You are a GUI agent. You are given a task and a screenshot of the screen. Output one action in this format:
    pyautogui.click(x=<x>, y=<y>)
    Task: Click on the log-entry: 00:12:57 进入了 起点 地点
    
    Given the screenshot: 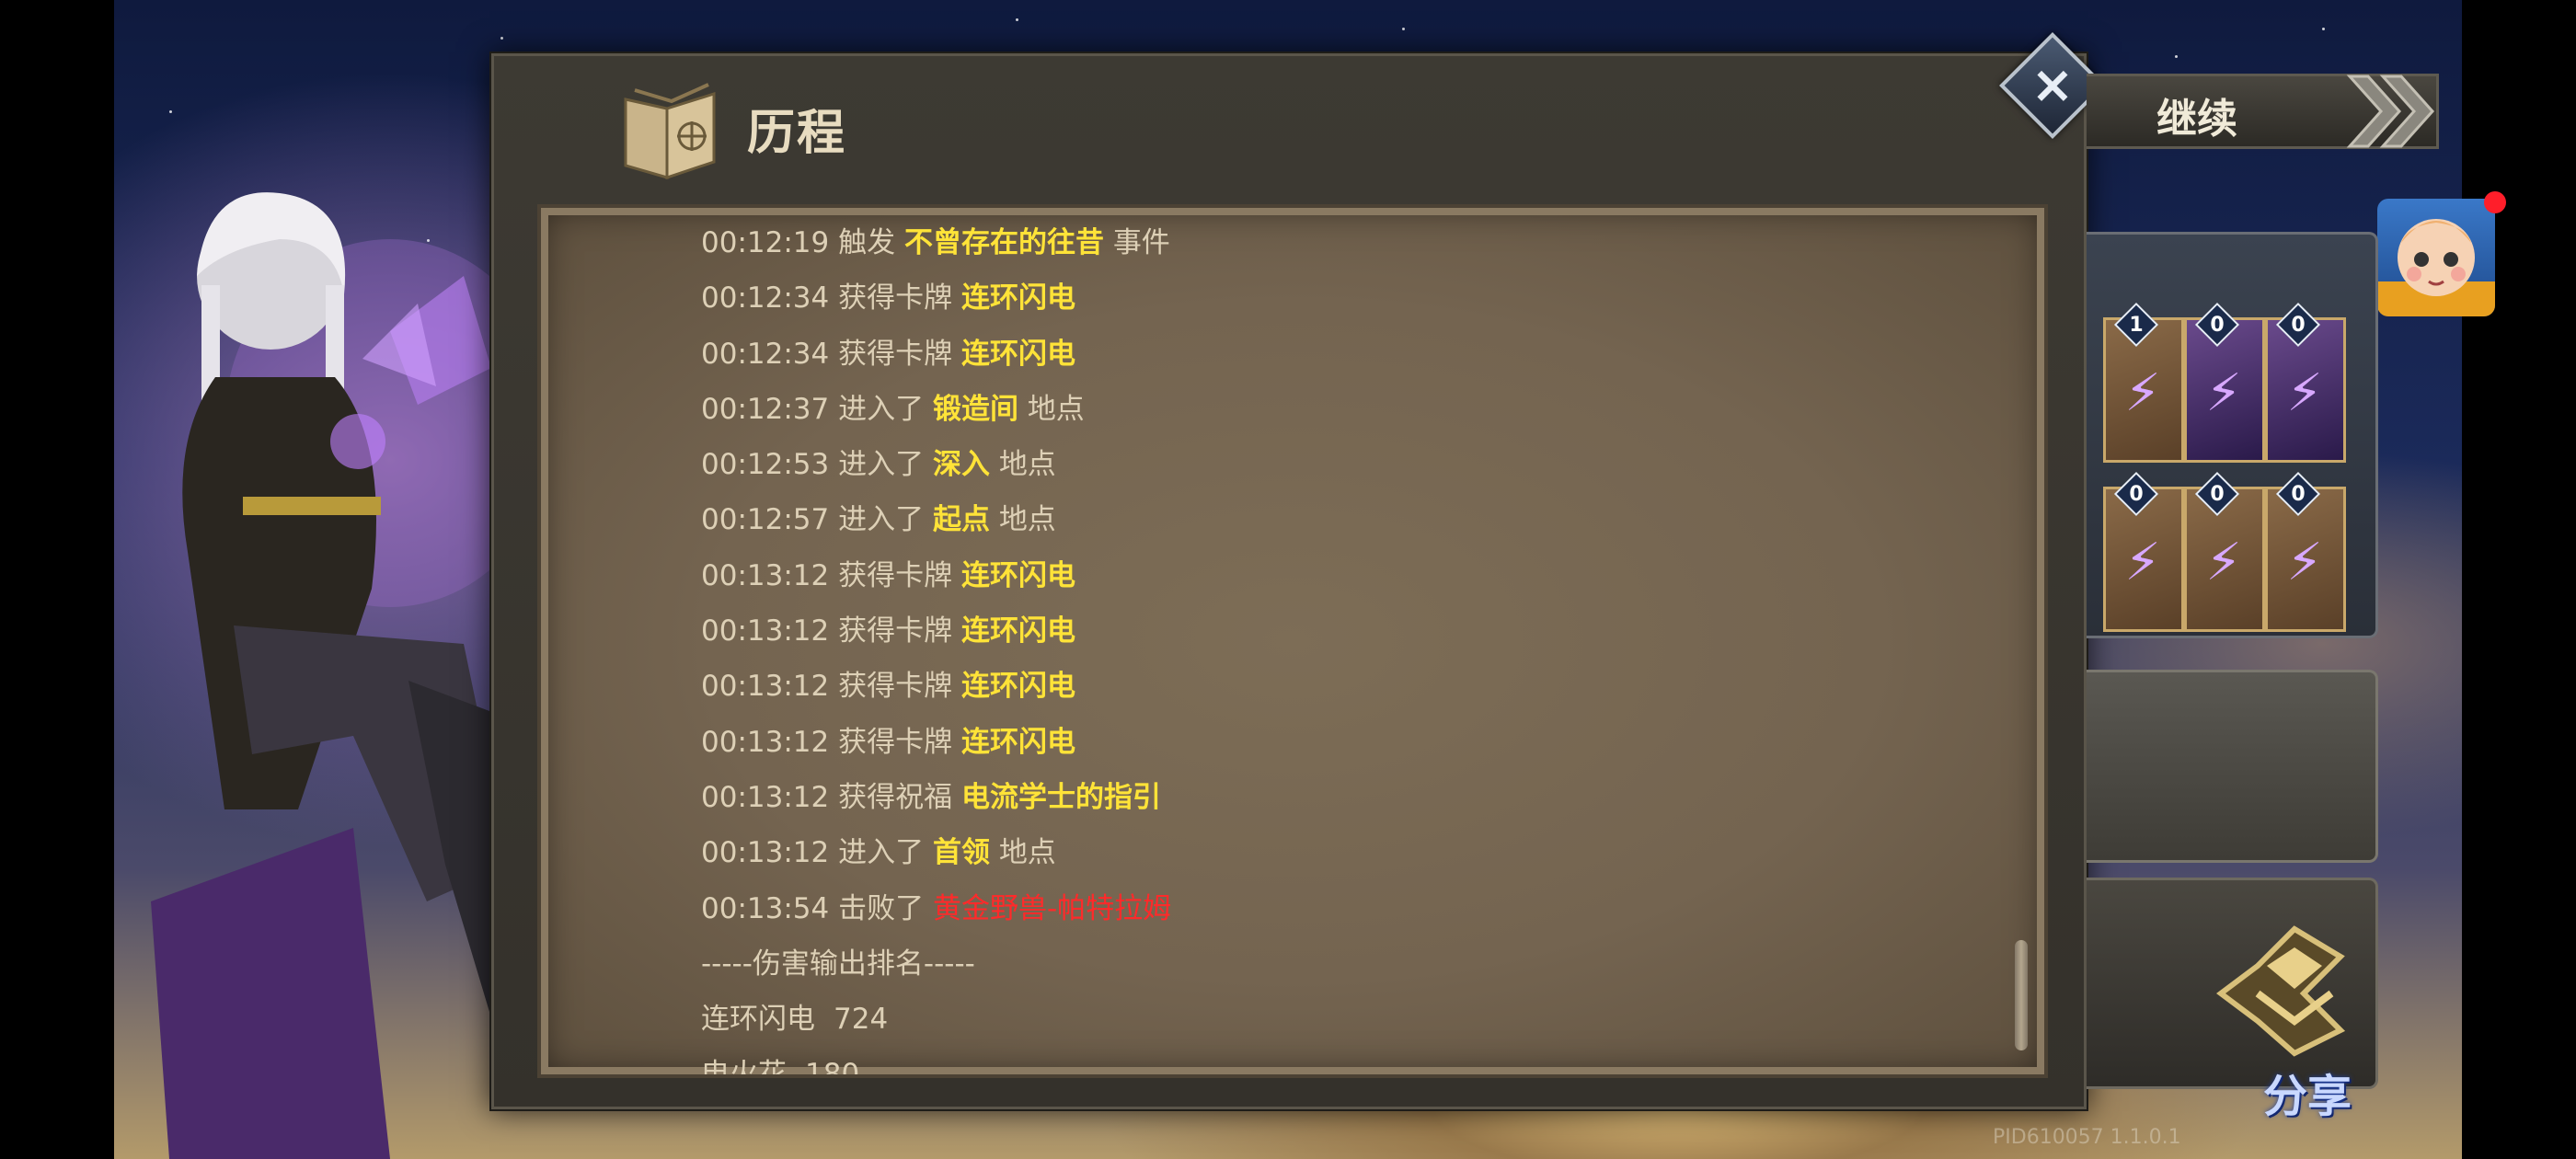 What is the action you would take?
    pyautogui.click(x=1336, y=519)
    